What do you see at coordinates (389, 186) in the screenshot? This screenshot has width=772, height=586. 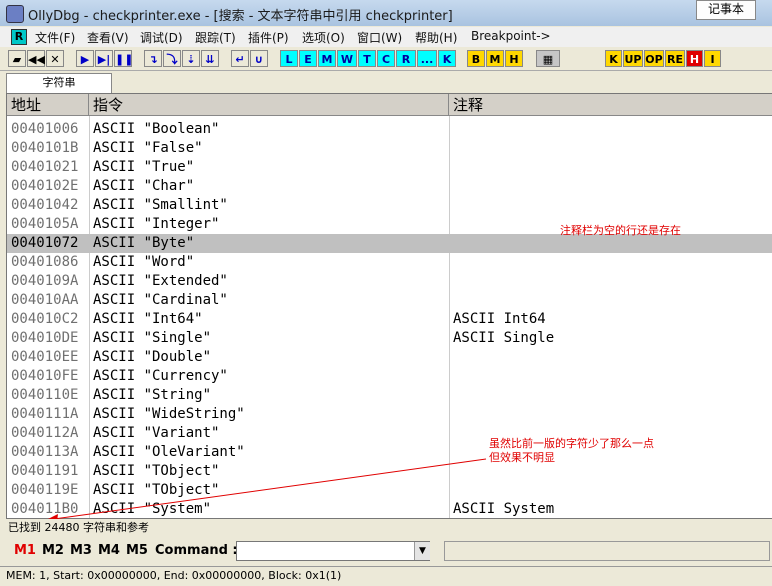 I see `table-row: 0040102E ASCII "Char"` at bounding box center [389, 186].